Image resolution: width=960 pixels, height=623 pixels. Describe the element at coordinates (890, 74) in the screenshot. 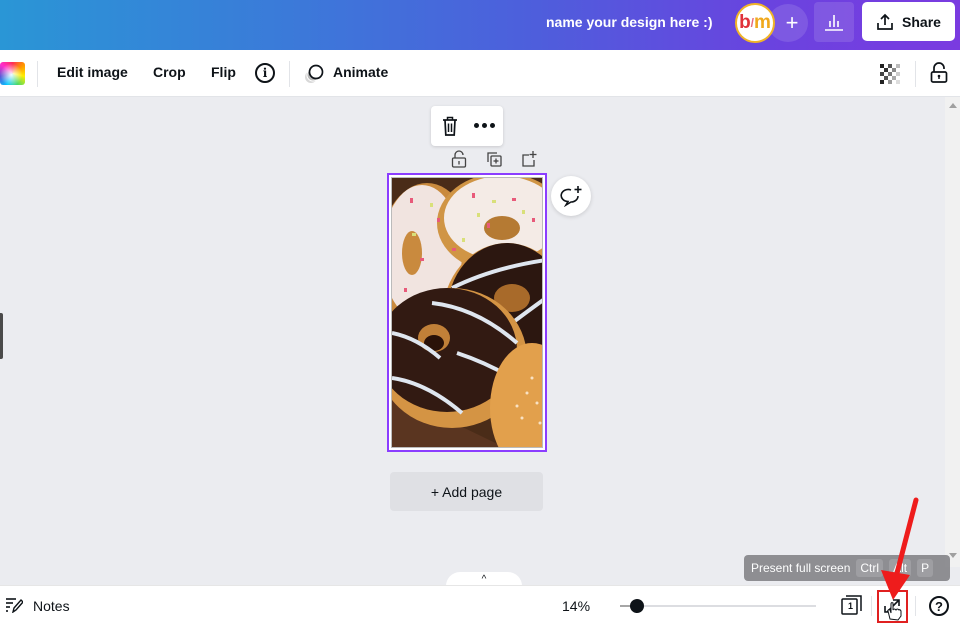

I see `transparency-icon` at that location.